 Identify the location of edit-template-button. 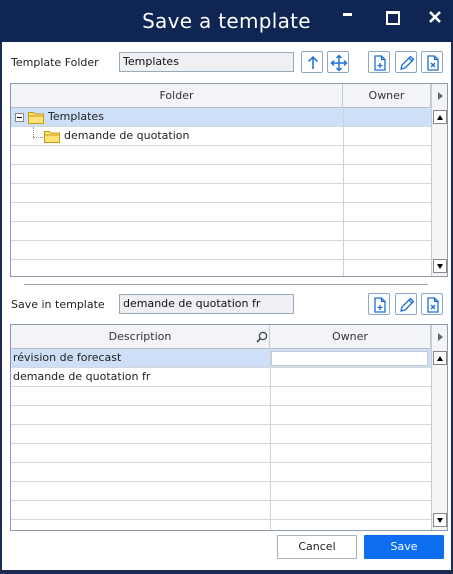
(406, 304).